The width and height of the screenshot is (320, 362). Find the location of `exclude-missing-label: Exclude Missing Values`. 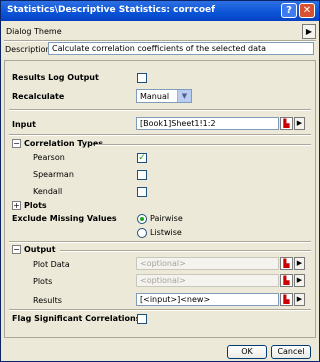

exclude-missing-label: Exclude Missing Values is located at coordinates (64, 218).